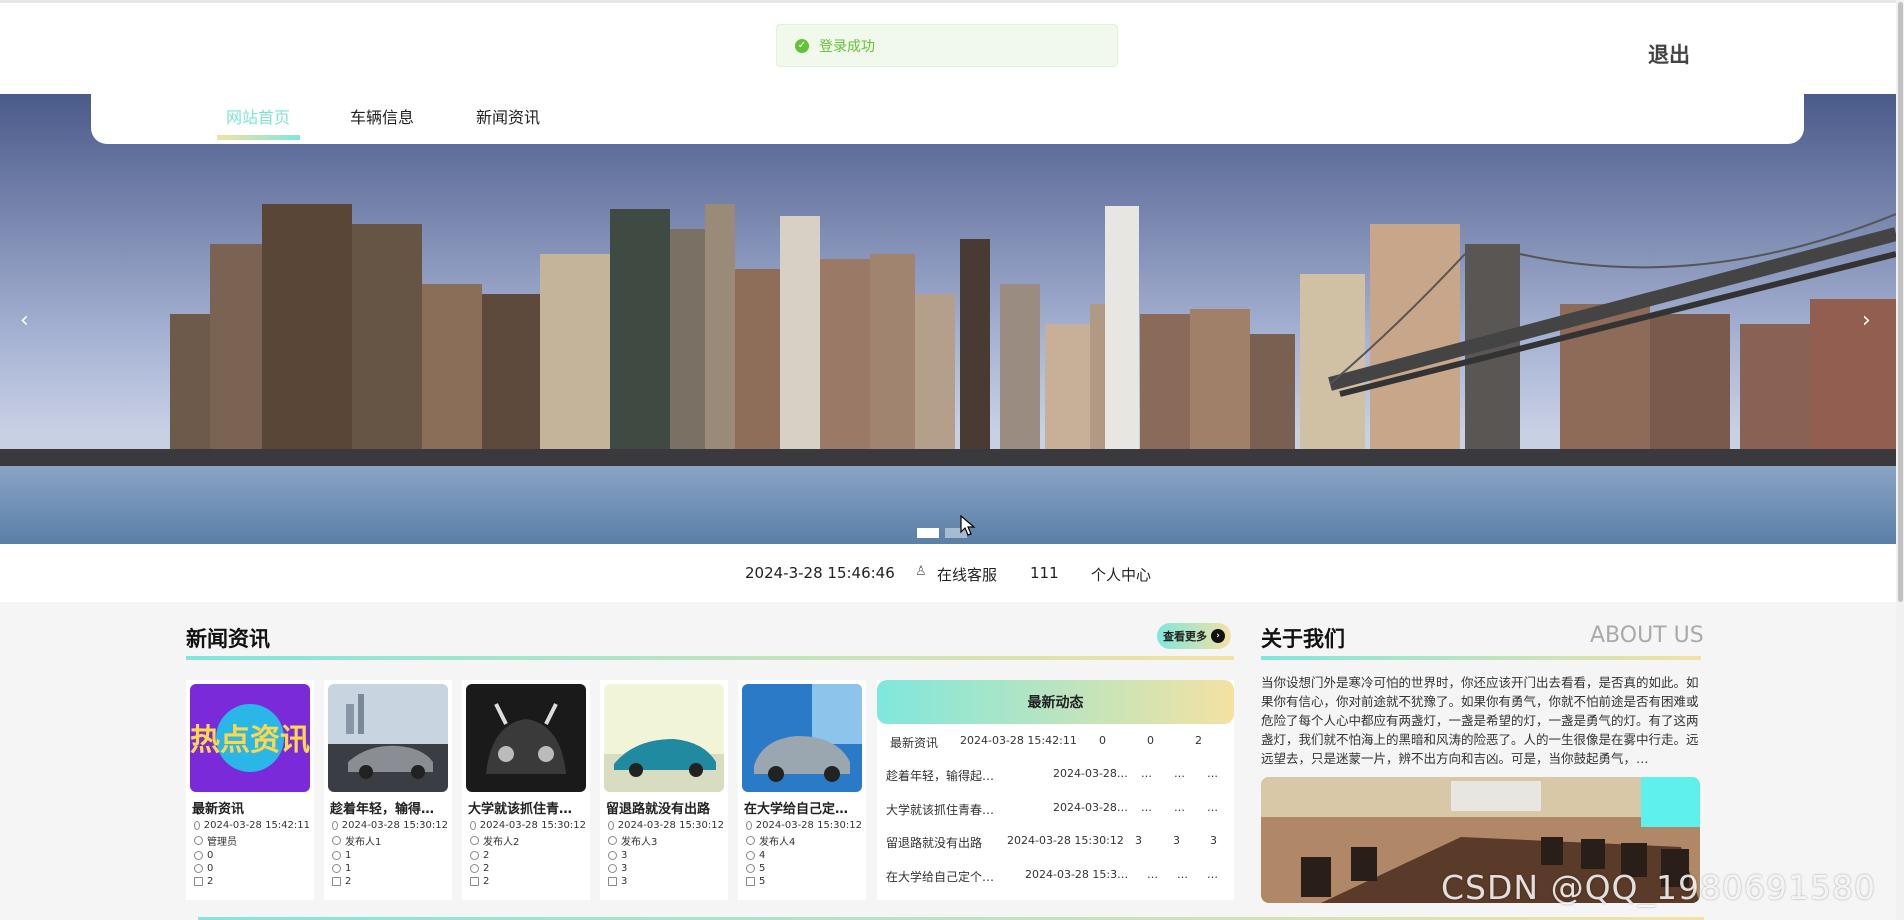 Image resolution: width=1904 pixels, height=920 pixels. Describe the element at coordinates (24, 320) in the screenshot. I see `carousel-prev-icon: ‹` at that location.